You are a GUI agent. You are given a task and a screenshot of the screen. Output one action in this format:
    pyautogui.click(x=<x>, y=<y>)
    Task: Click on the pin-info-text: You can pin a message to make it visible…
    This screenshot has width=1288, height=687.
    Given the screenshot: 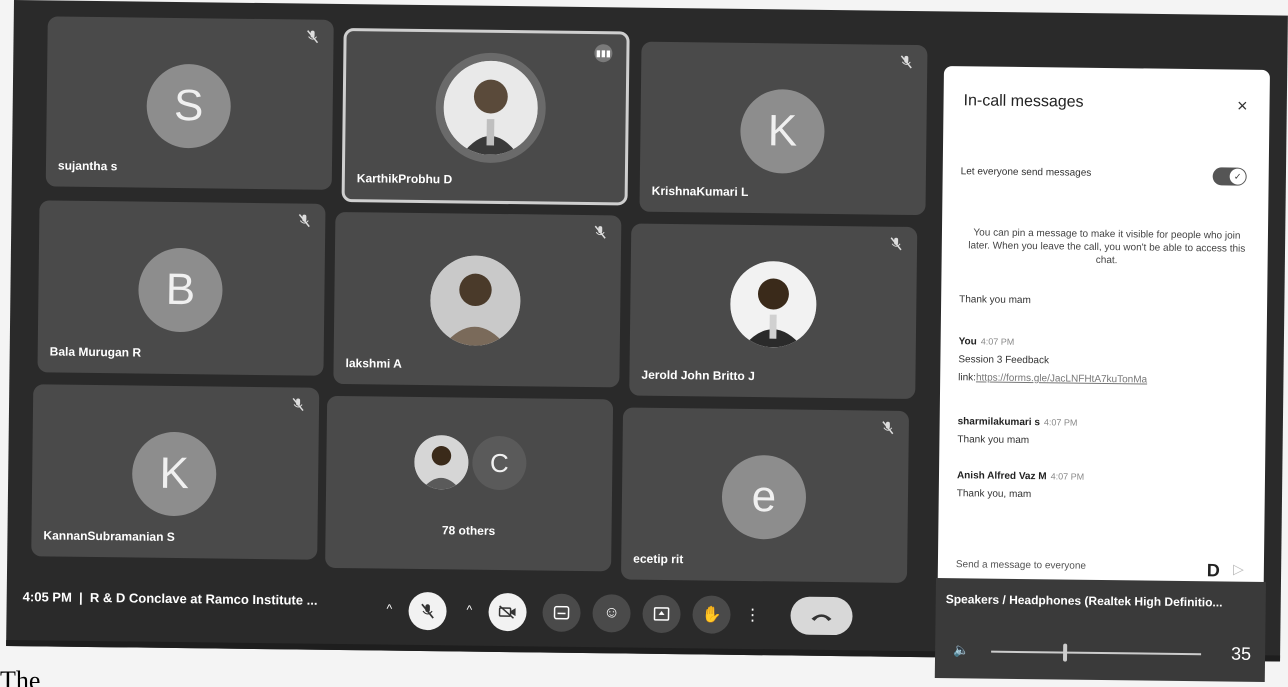 What is the action you would take?
    pyautogui.click(x=1107, y=247)
    